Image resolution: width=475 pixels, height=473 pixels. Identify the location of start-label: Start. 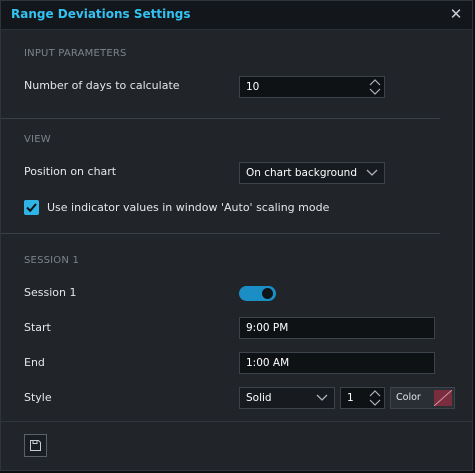
(37, 327).